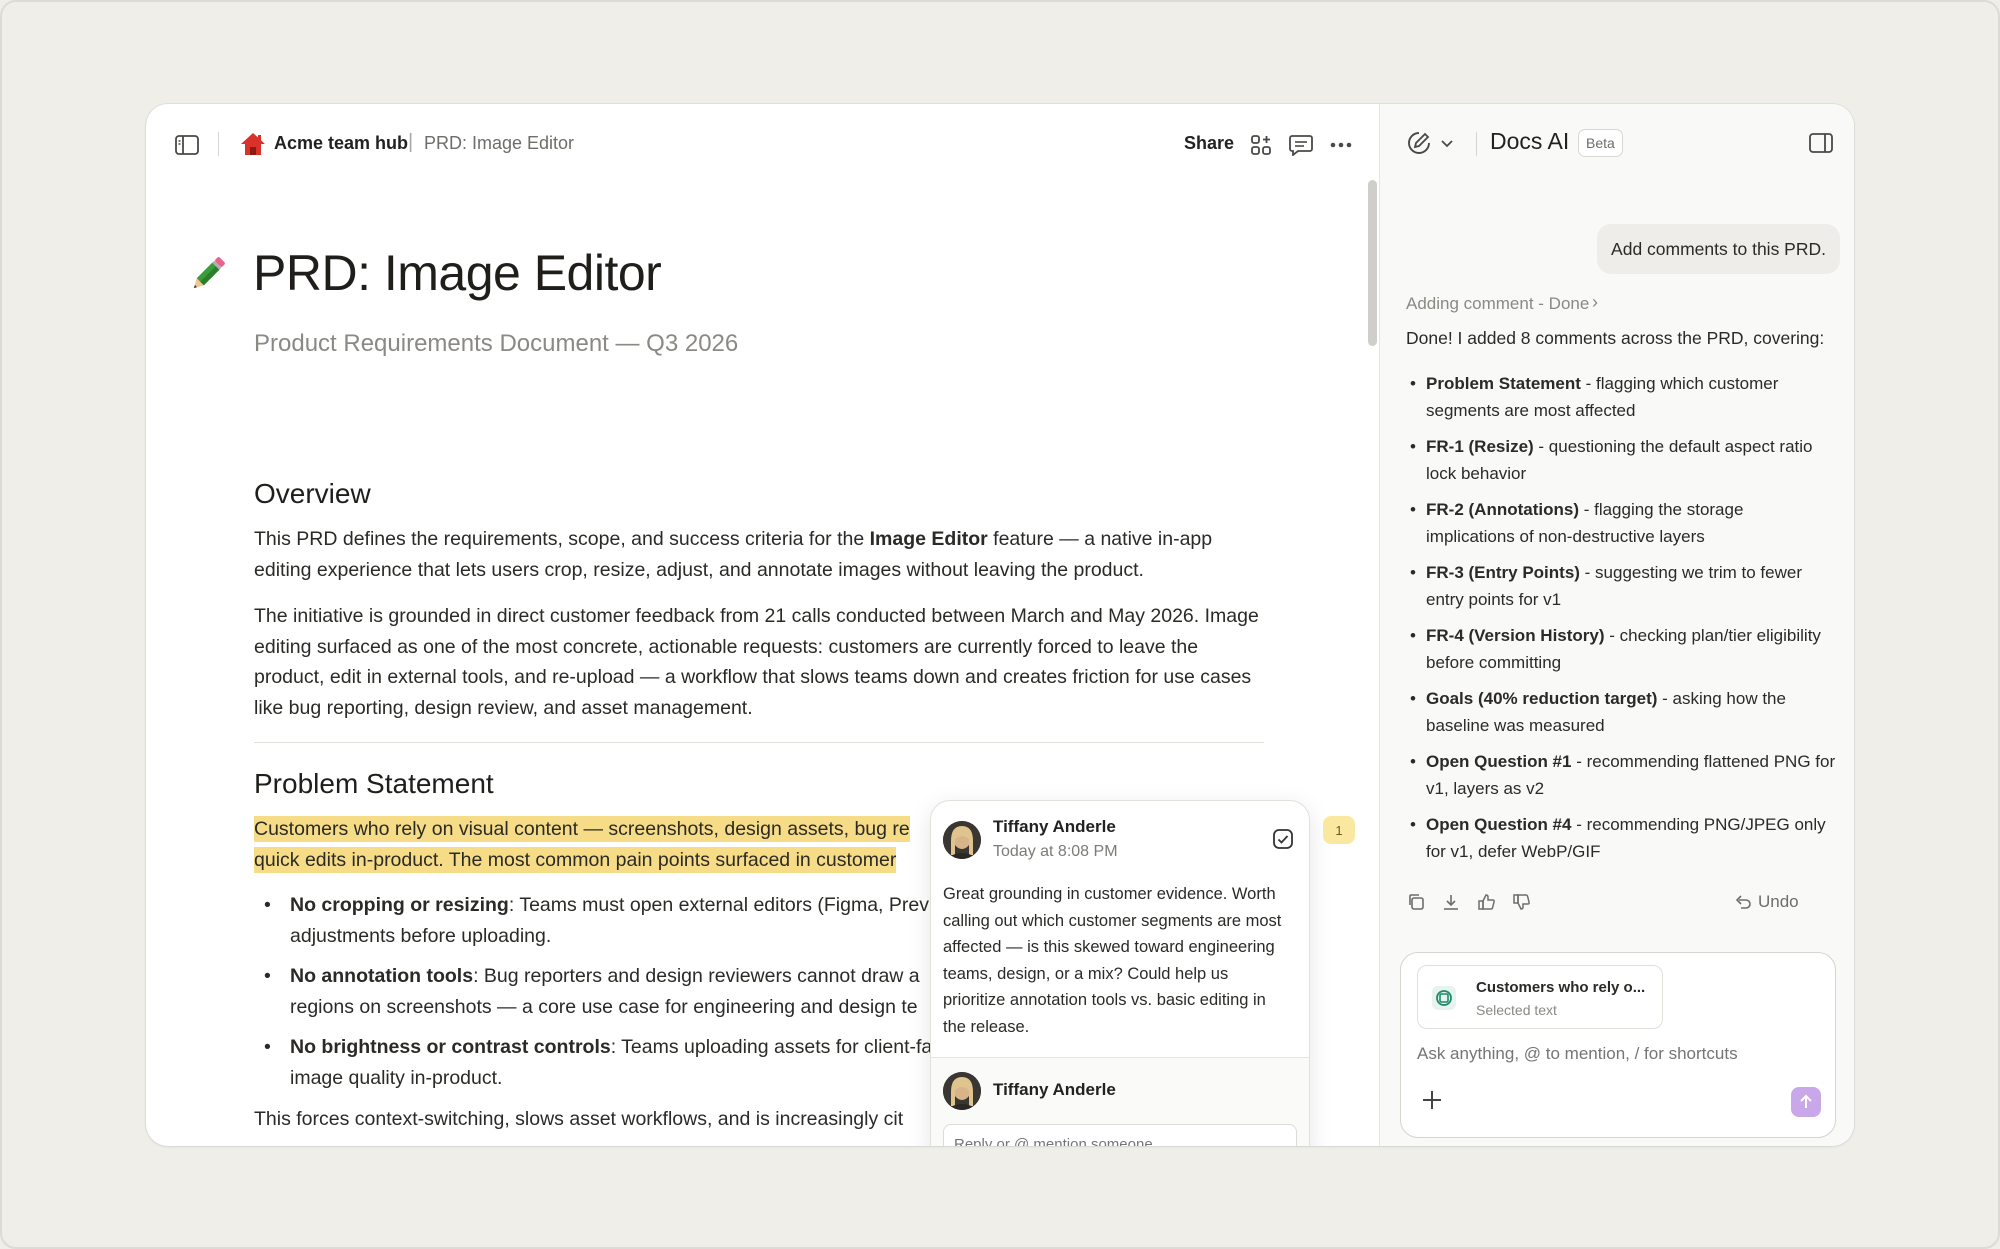 The height and width of the screenshot is (1249, 2000). I want to click on ai-prompt-input, so click(1617, 1054).